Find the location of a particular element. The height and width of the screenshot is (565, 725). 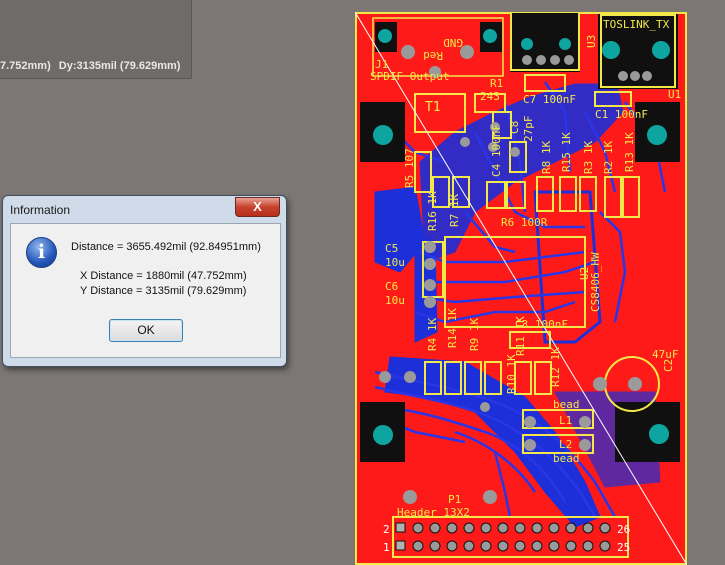

pin-2-label: 2 is located at coordinates (386, 529).